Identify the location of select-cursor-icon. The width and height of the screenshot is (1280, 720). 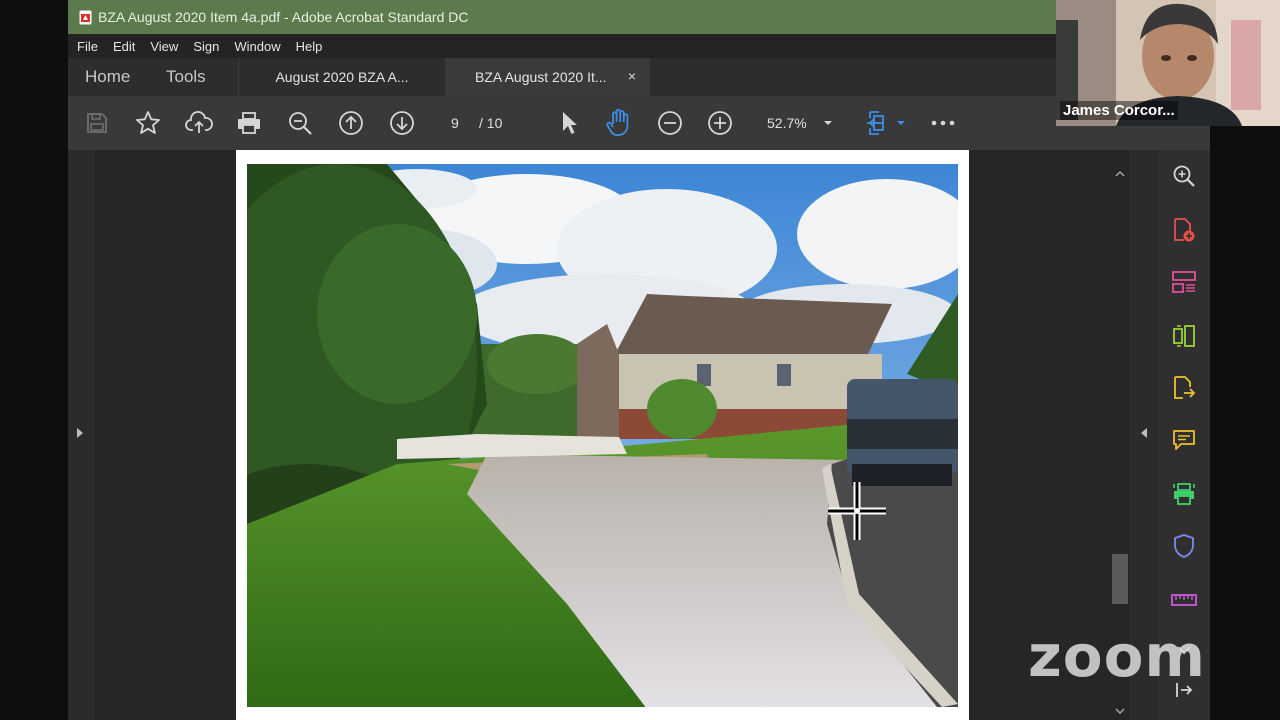
(569, 123).